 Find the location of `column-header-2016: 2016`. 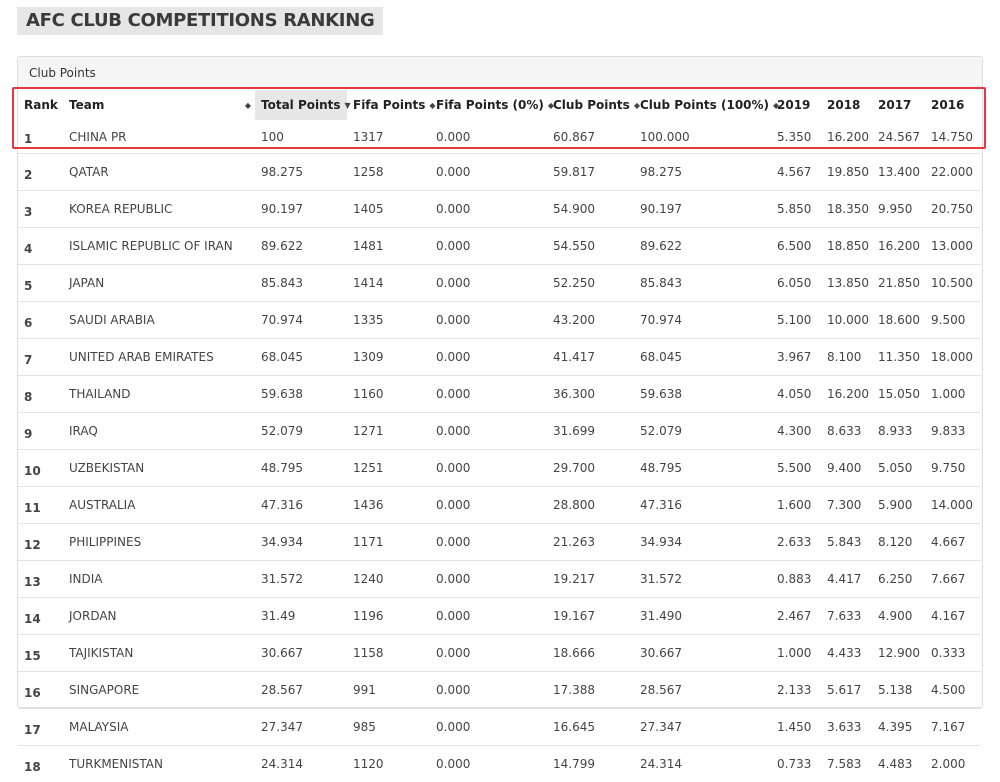

column-header-2016: 2016 is located at coordinates (953, 105).